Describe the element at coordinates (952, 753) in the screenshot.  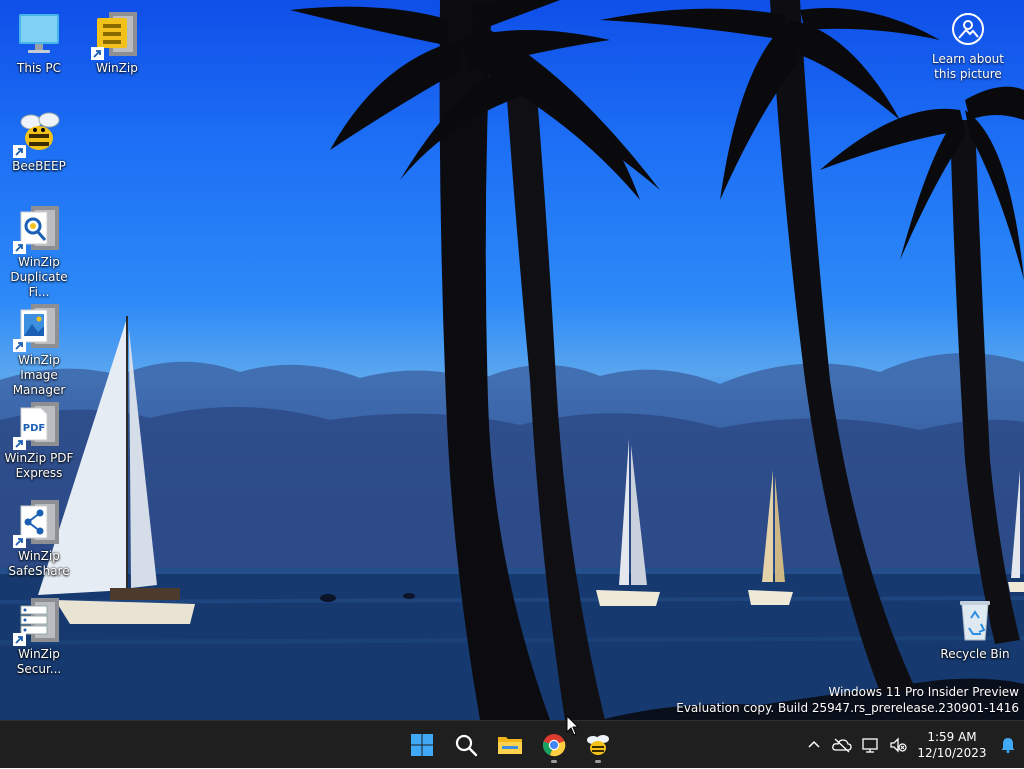
I see `clock-date: 12/10/2023` at that location.